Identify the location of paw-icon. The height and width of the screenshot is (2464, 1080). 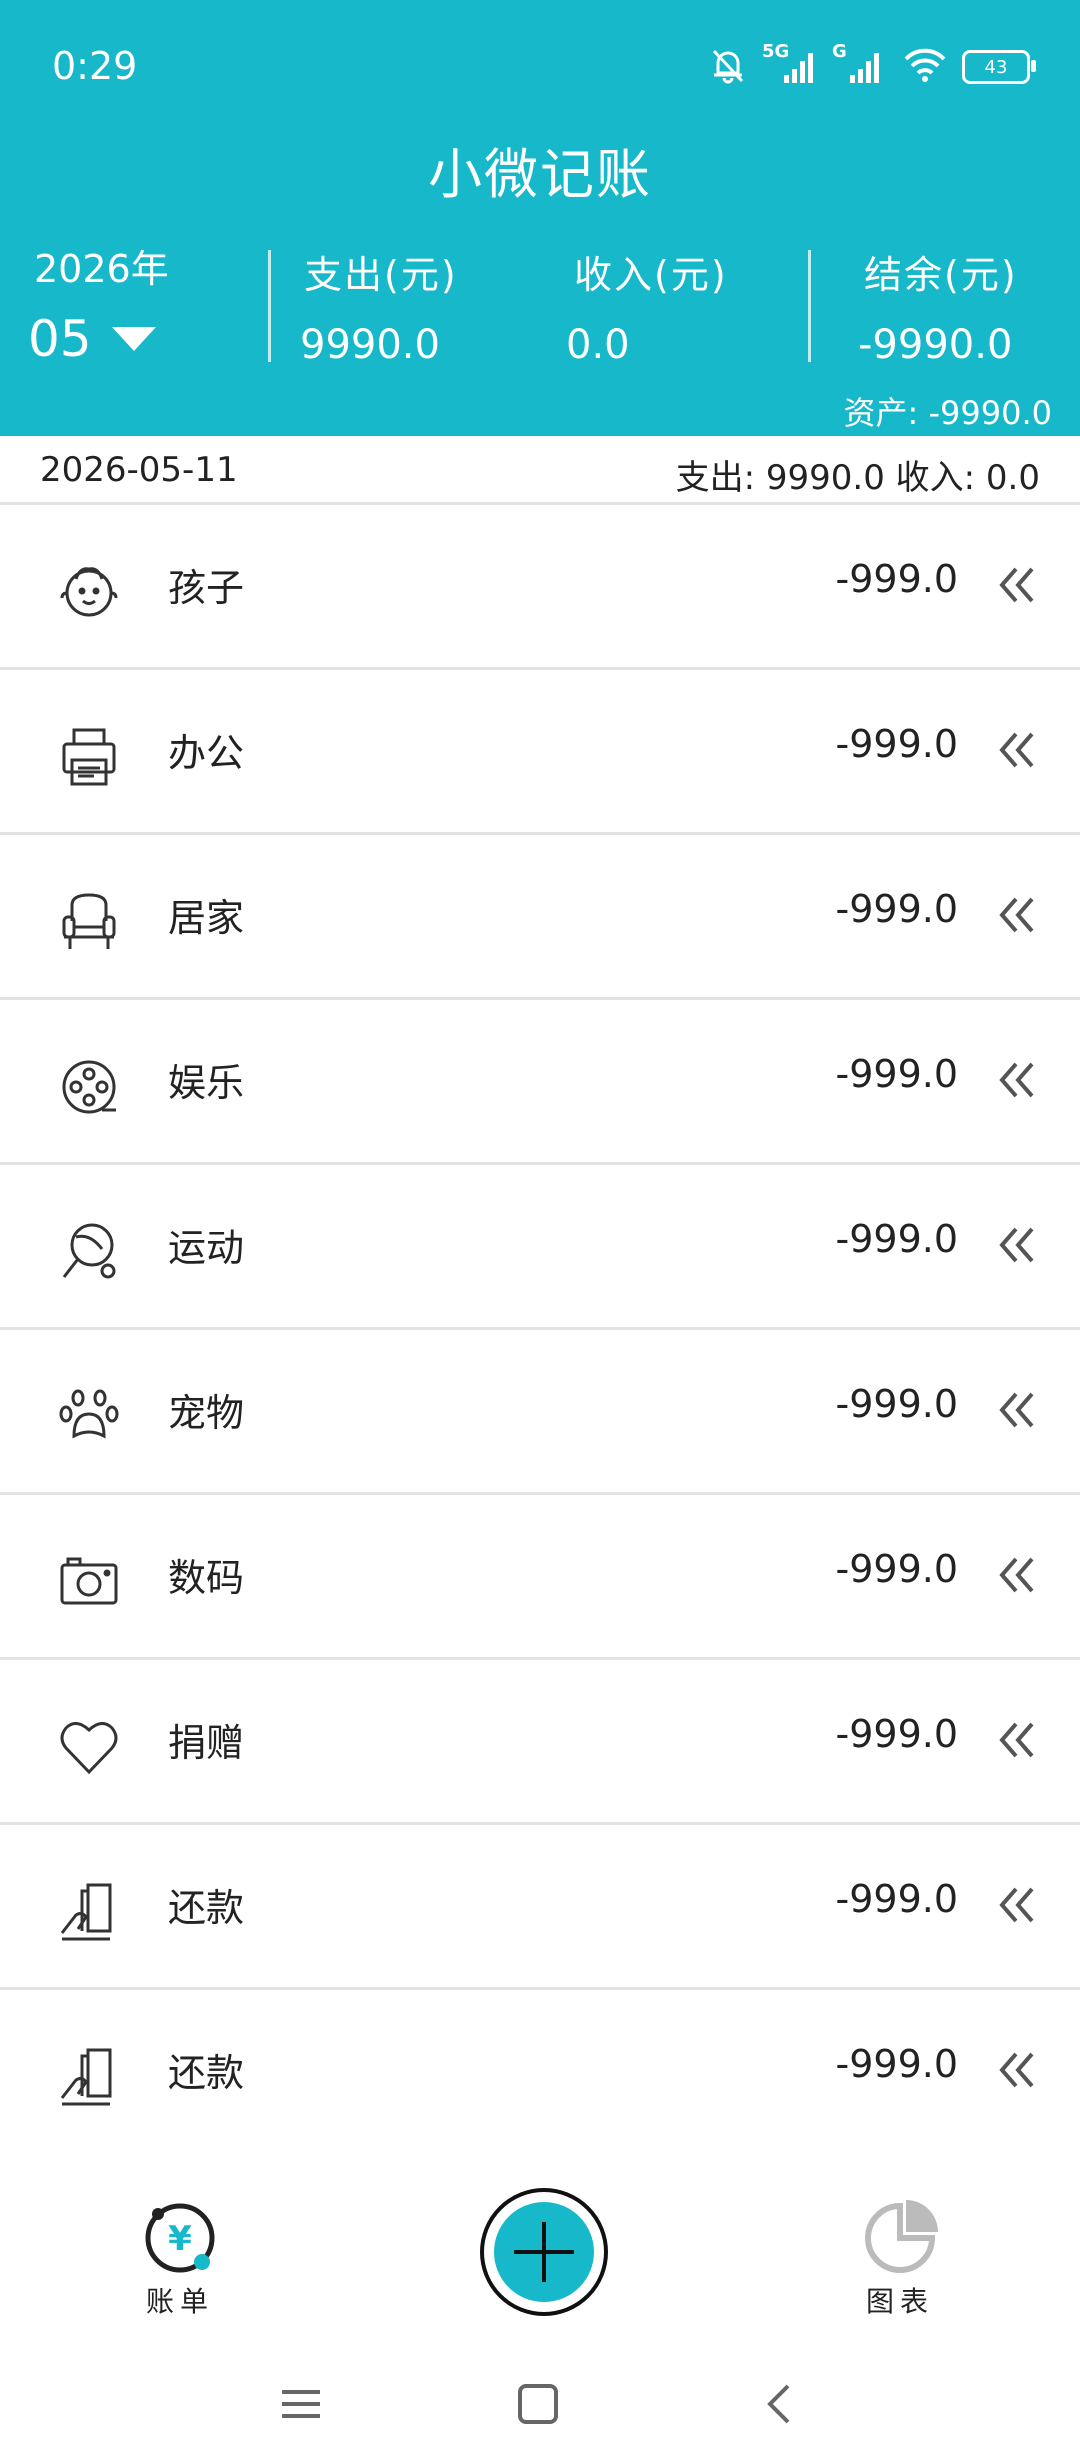
(89, 1417).